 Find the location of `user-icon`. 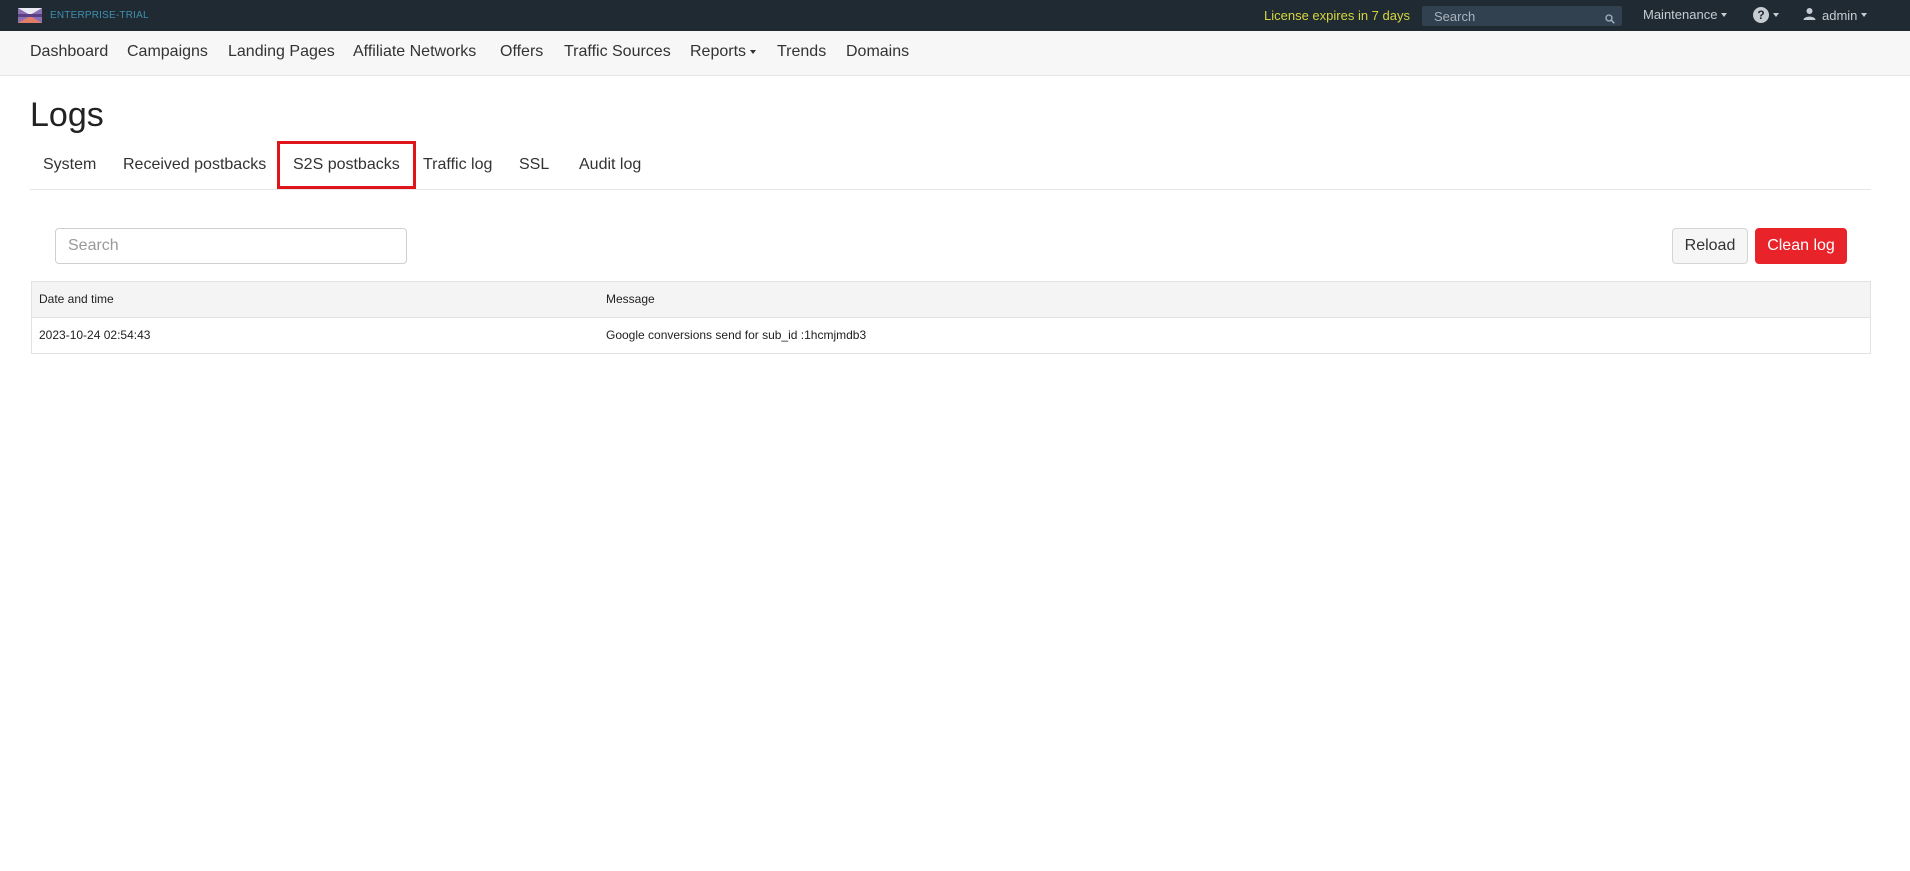

user-icon is located at coordinates (1809, 15).